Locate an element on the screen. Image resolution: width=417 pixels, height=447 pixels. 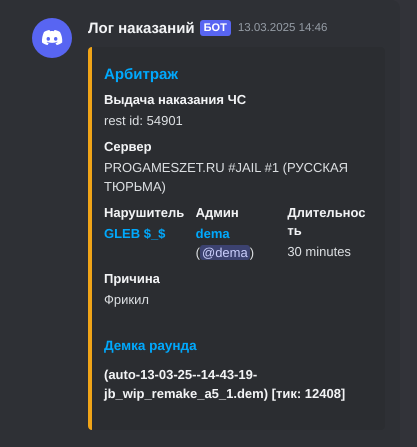
field-value: Фрикил is located at coordinates (127, 300).